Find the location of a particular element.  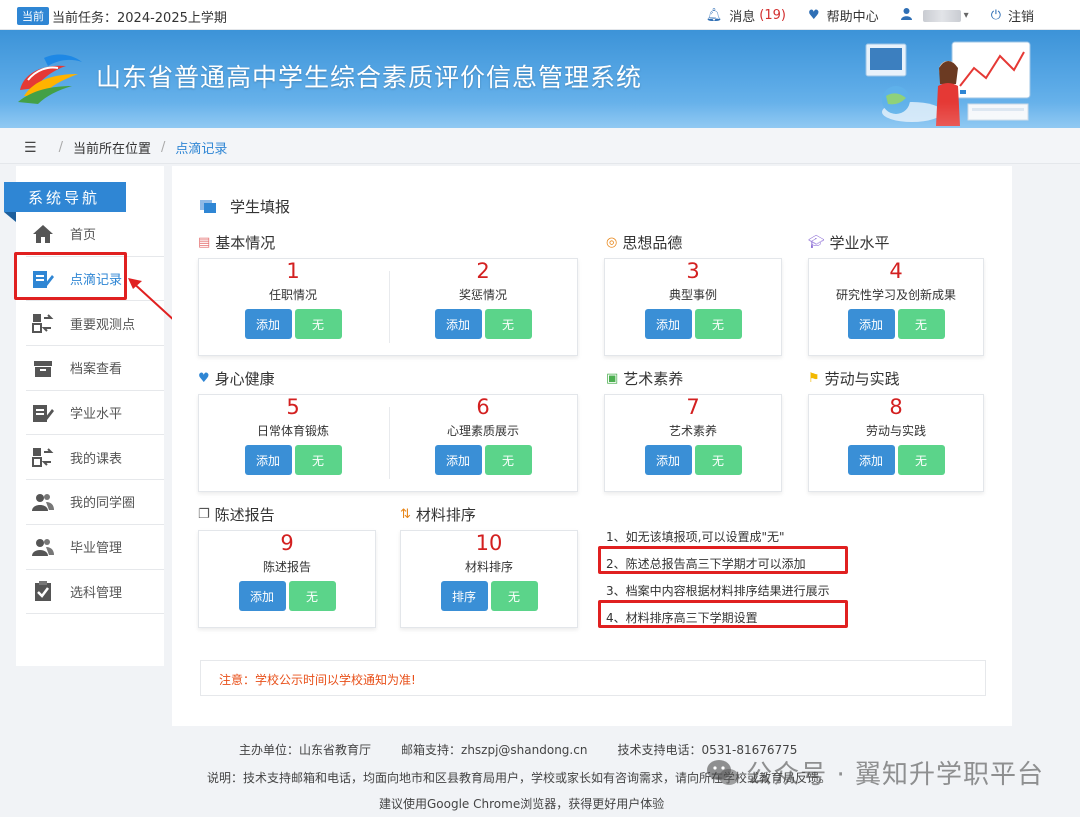

breadcrumb-current: 点滴记录 is located at coordinates (201, 147).